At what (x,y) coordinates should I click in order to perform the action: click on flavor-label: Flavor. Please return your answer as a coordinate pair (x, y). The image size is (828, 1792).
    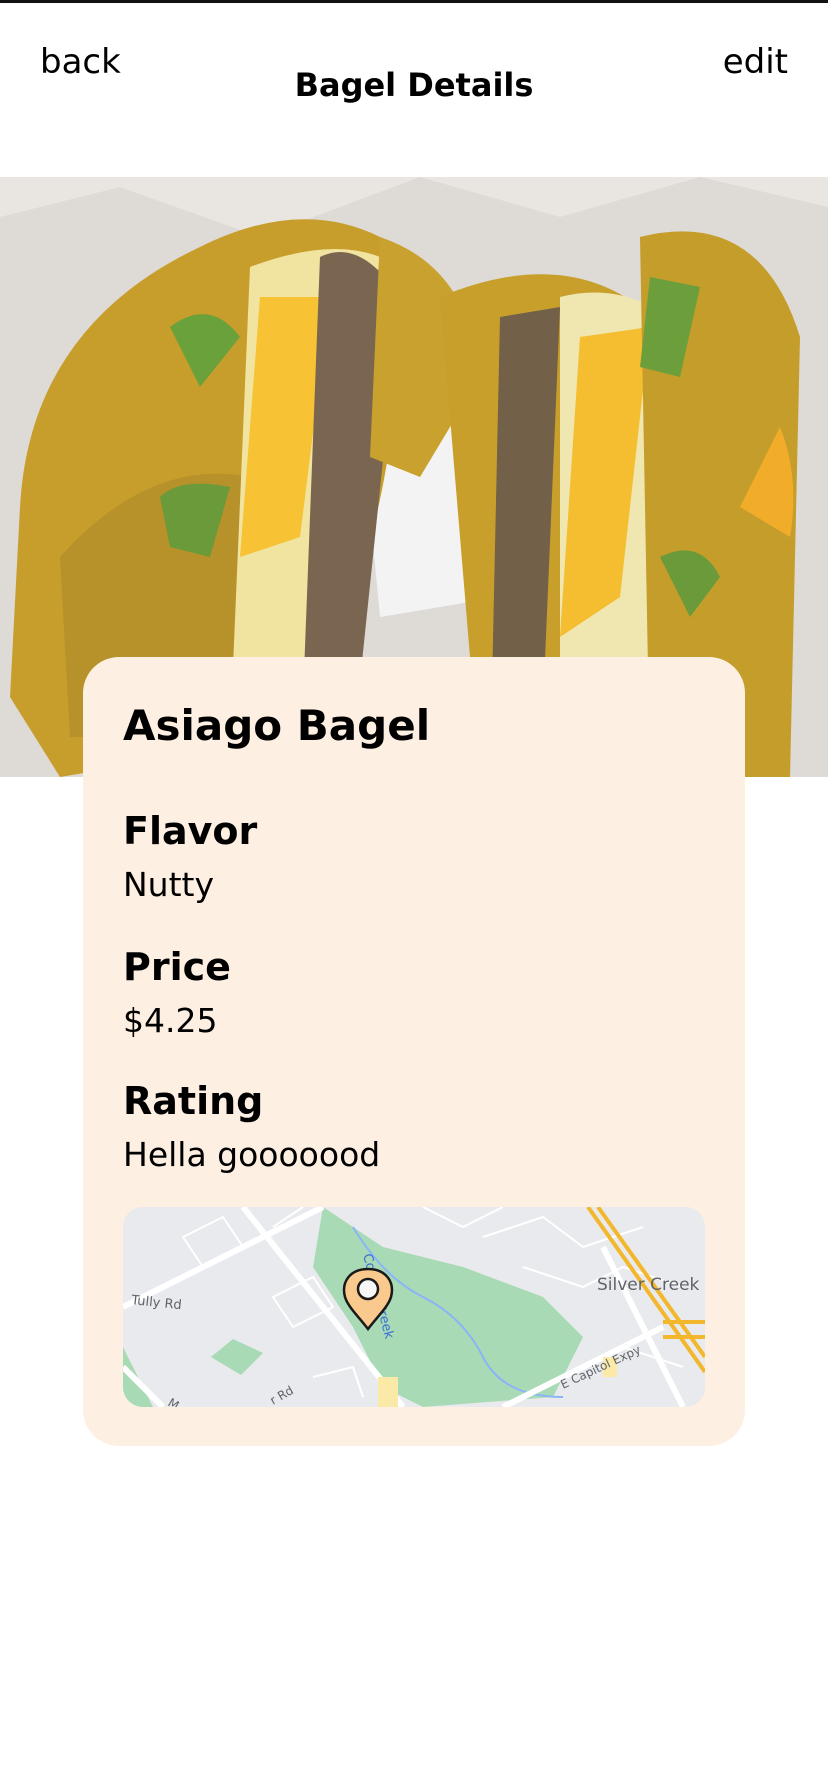
    Looking at the image, I should click on (190, 831).